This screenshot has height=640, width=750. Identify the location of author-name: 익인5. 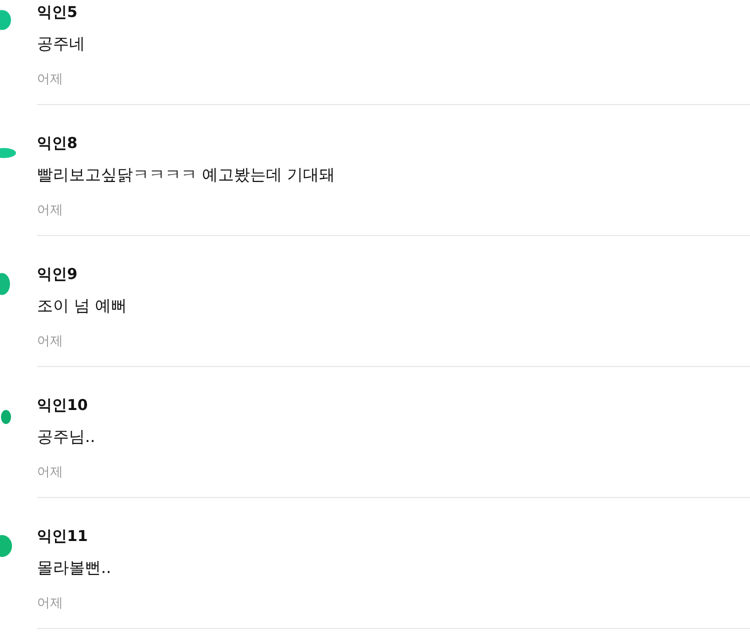
(57, 12).